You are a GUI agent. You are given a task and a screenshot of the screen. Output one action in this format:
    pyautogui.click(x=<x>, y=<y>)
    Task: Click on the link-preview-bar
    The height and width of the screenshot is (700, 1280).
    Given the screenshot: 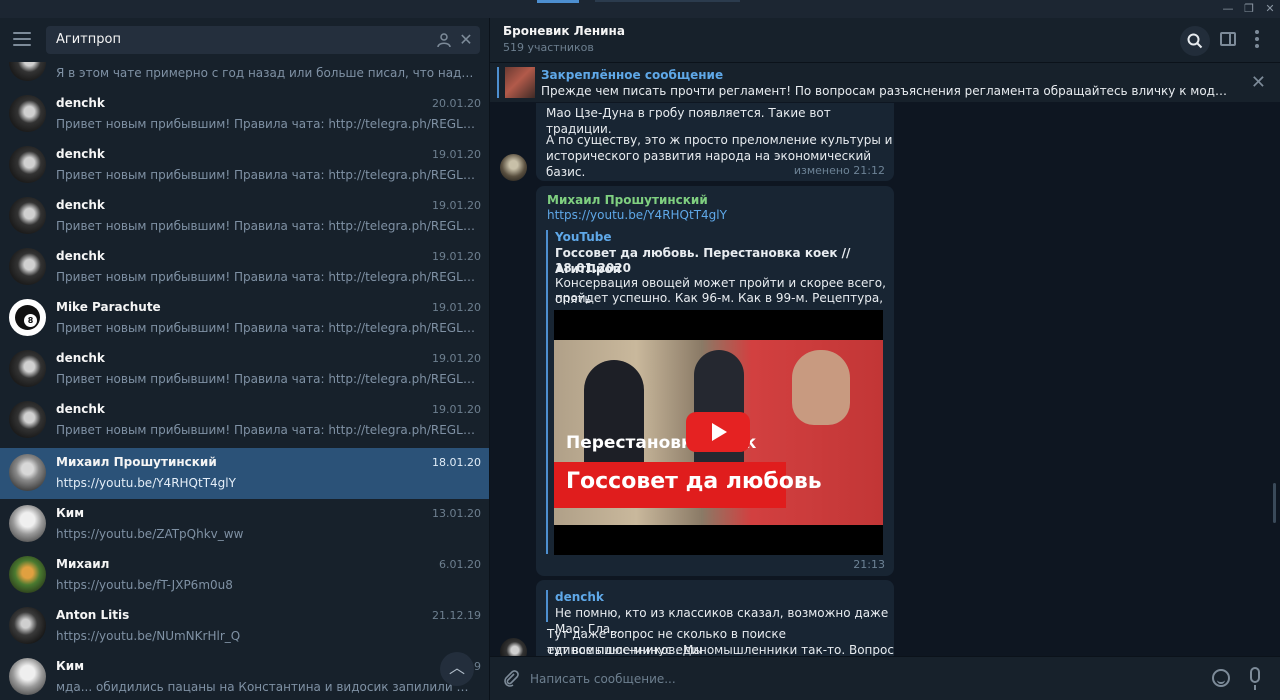 What is the action you would take?
    pyautogui.click(x=547, y=392)
    